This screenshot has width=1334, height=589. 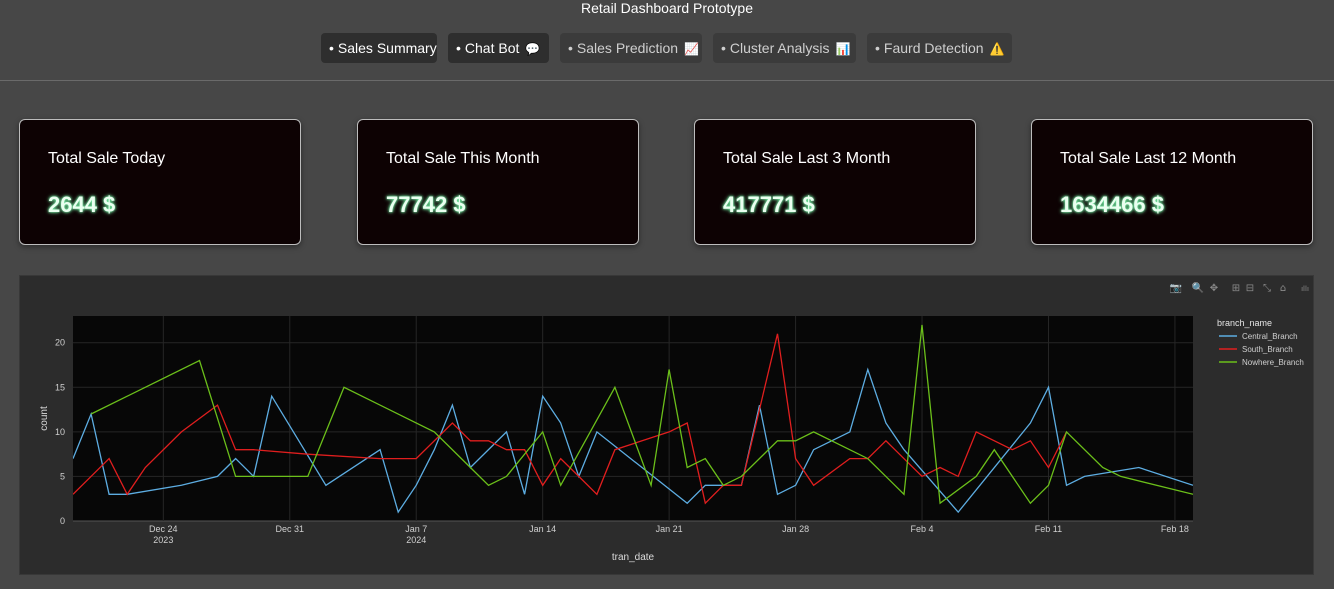 I want to click on tab-sales-summary: • Sales Summary, so click(x=379, y=48).